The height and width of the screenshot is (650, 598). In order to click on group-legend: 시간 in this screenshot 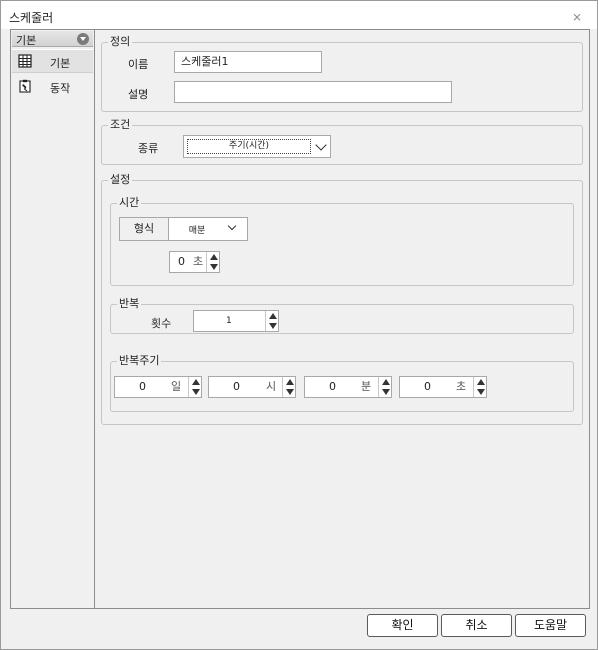, I will do `click(129, 203)`.